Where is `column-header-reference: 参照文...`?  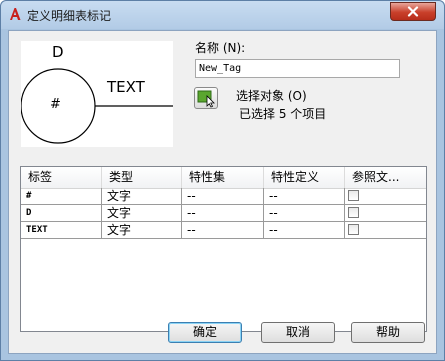 column-header-reference: 参照文... is located at coordinates (385, 177).